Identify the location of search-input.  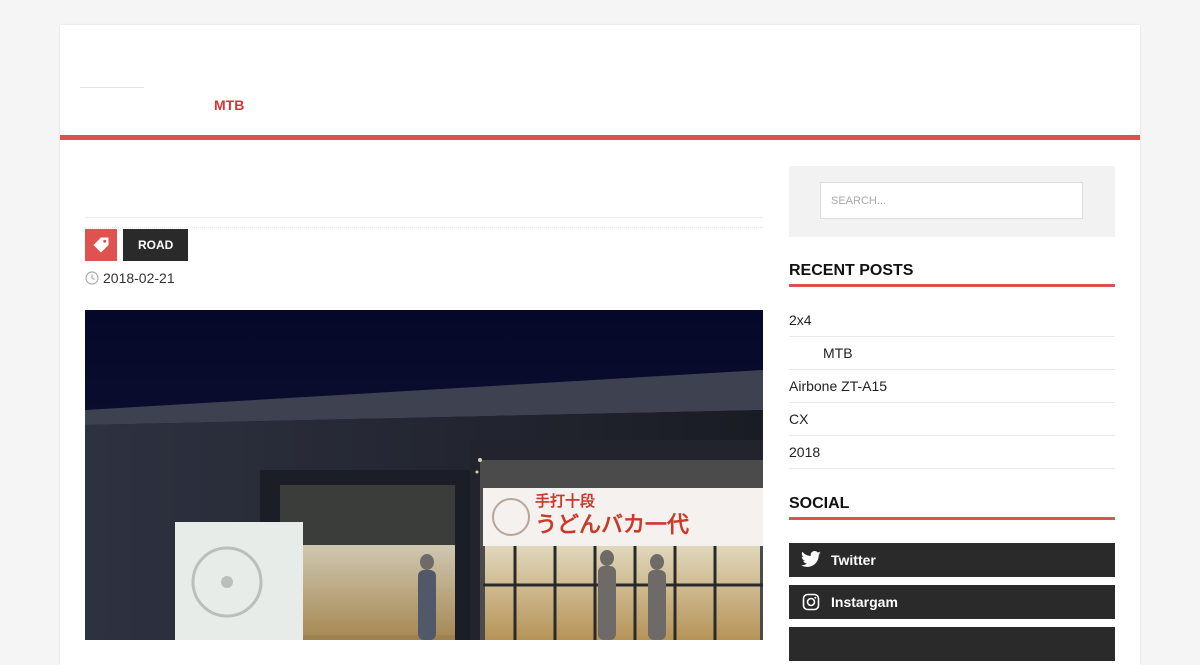
(951, 200).